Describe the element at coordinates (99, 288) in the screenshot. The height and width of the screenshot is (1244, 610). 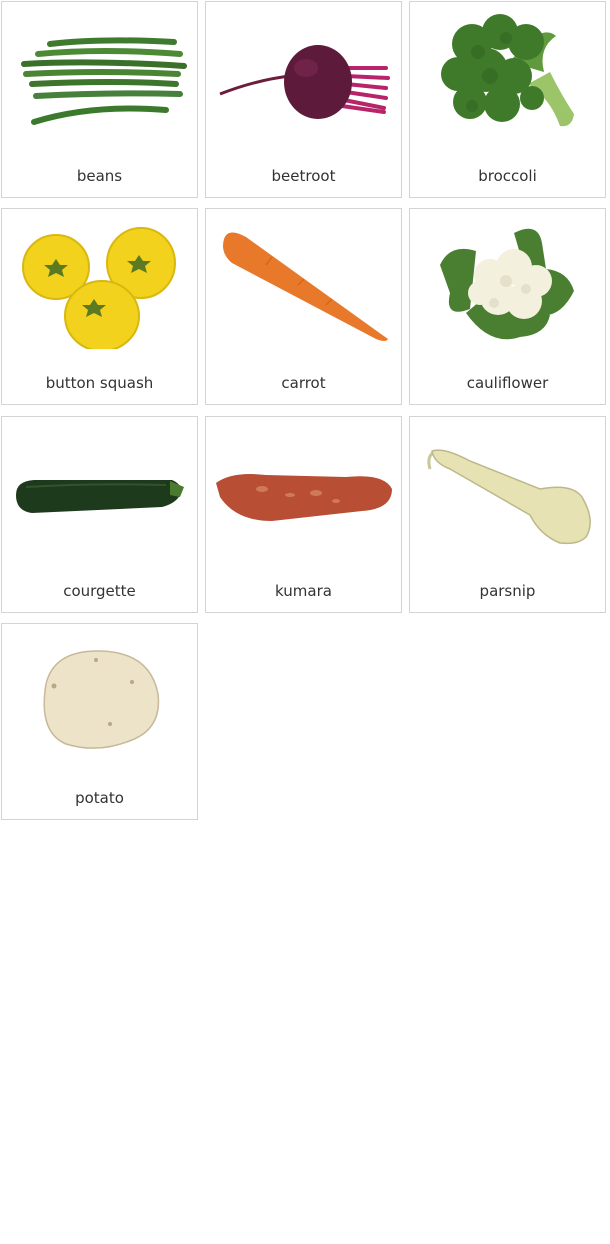
I see `button-squash-image` at that location.